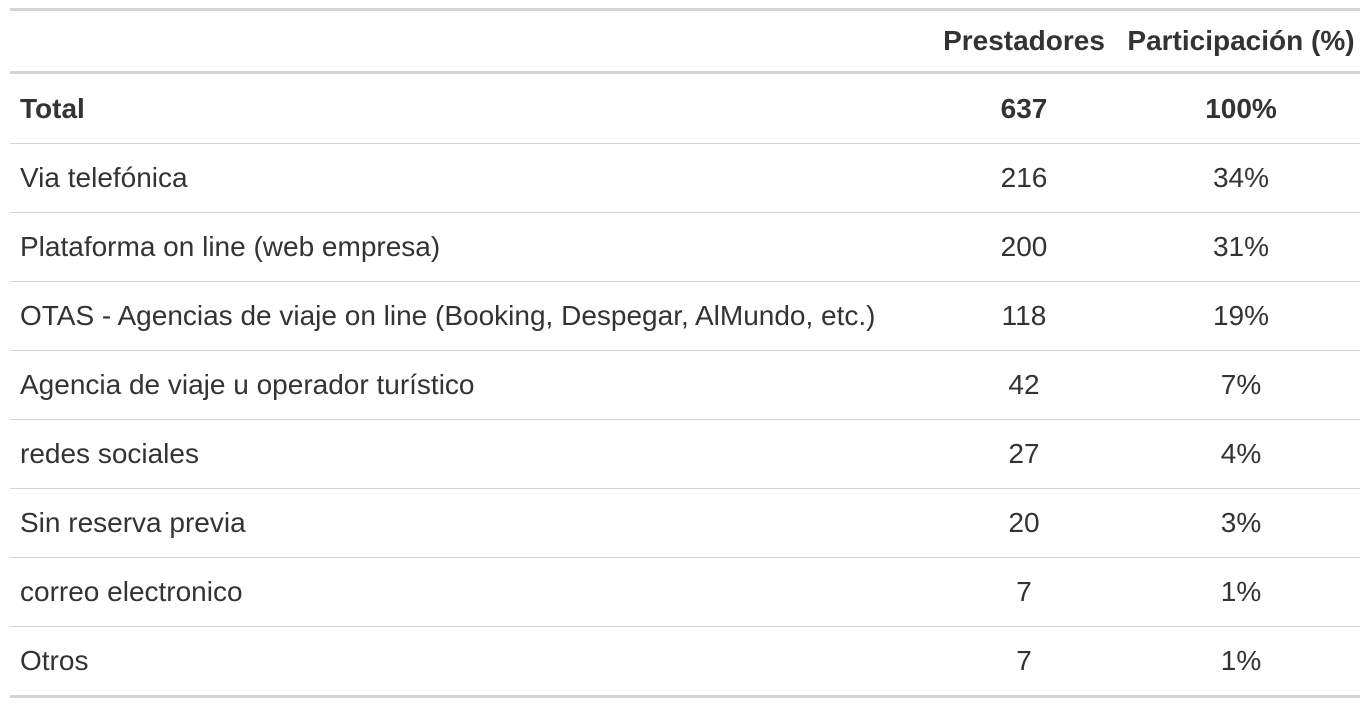  I want to click on header-row: Prestadores Participación (%), so click(685, 41).